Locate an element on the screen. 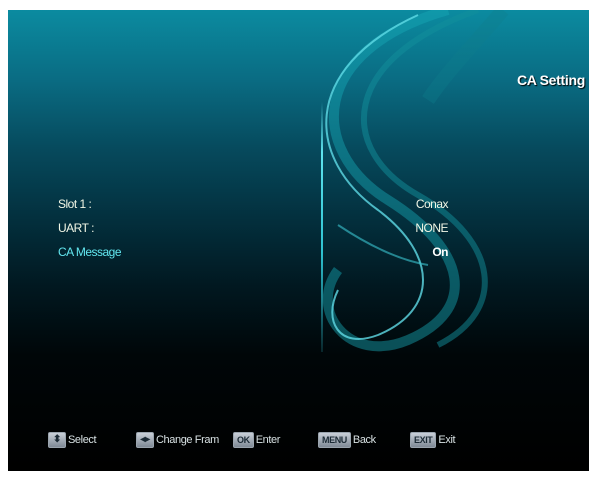 This screenshot has height=481, width=599. setting-value: Conax is located at coordinates (432, 204).